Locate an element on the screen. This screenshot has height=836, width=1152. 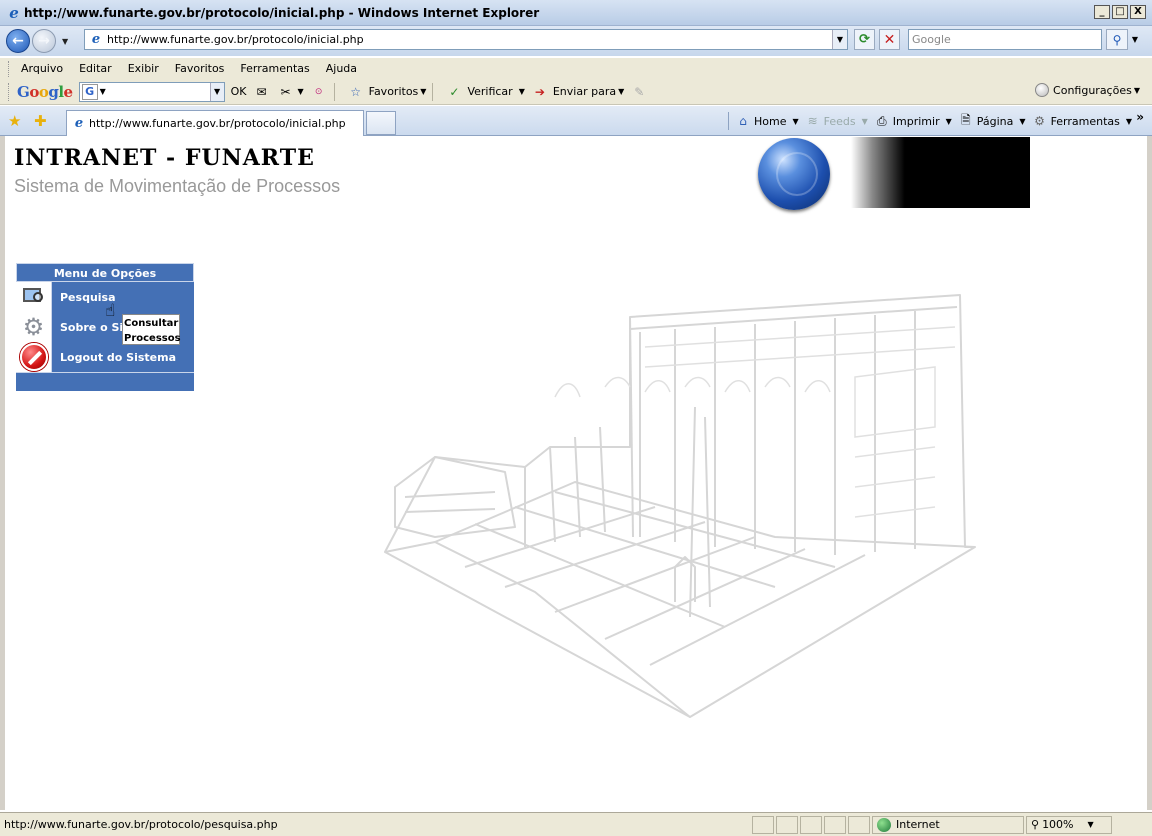
menu-exibir: Exibir is located at coordinates (143, 68).